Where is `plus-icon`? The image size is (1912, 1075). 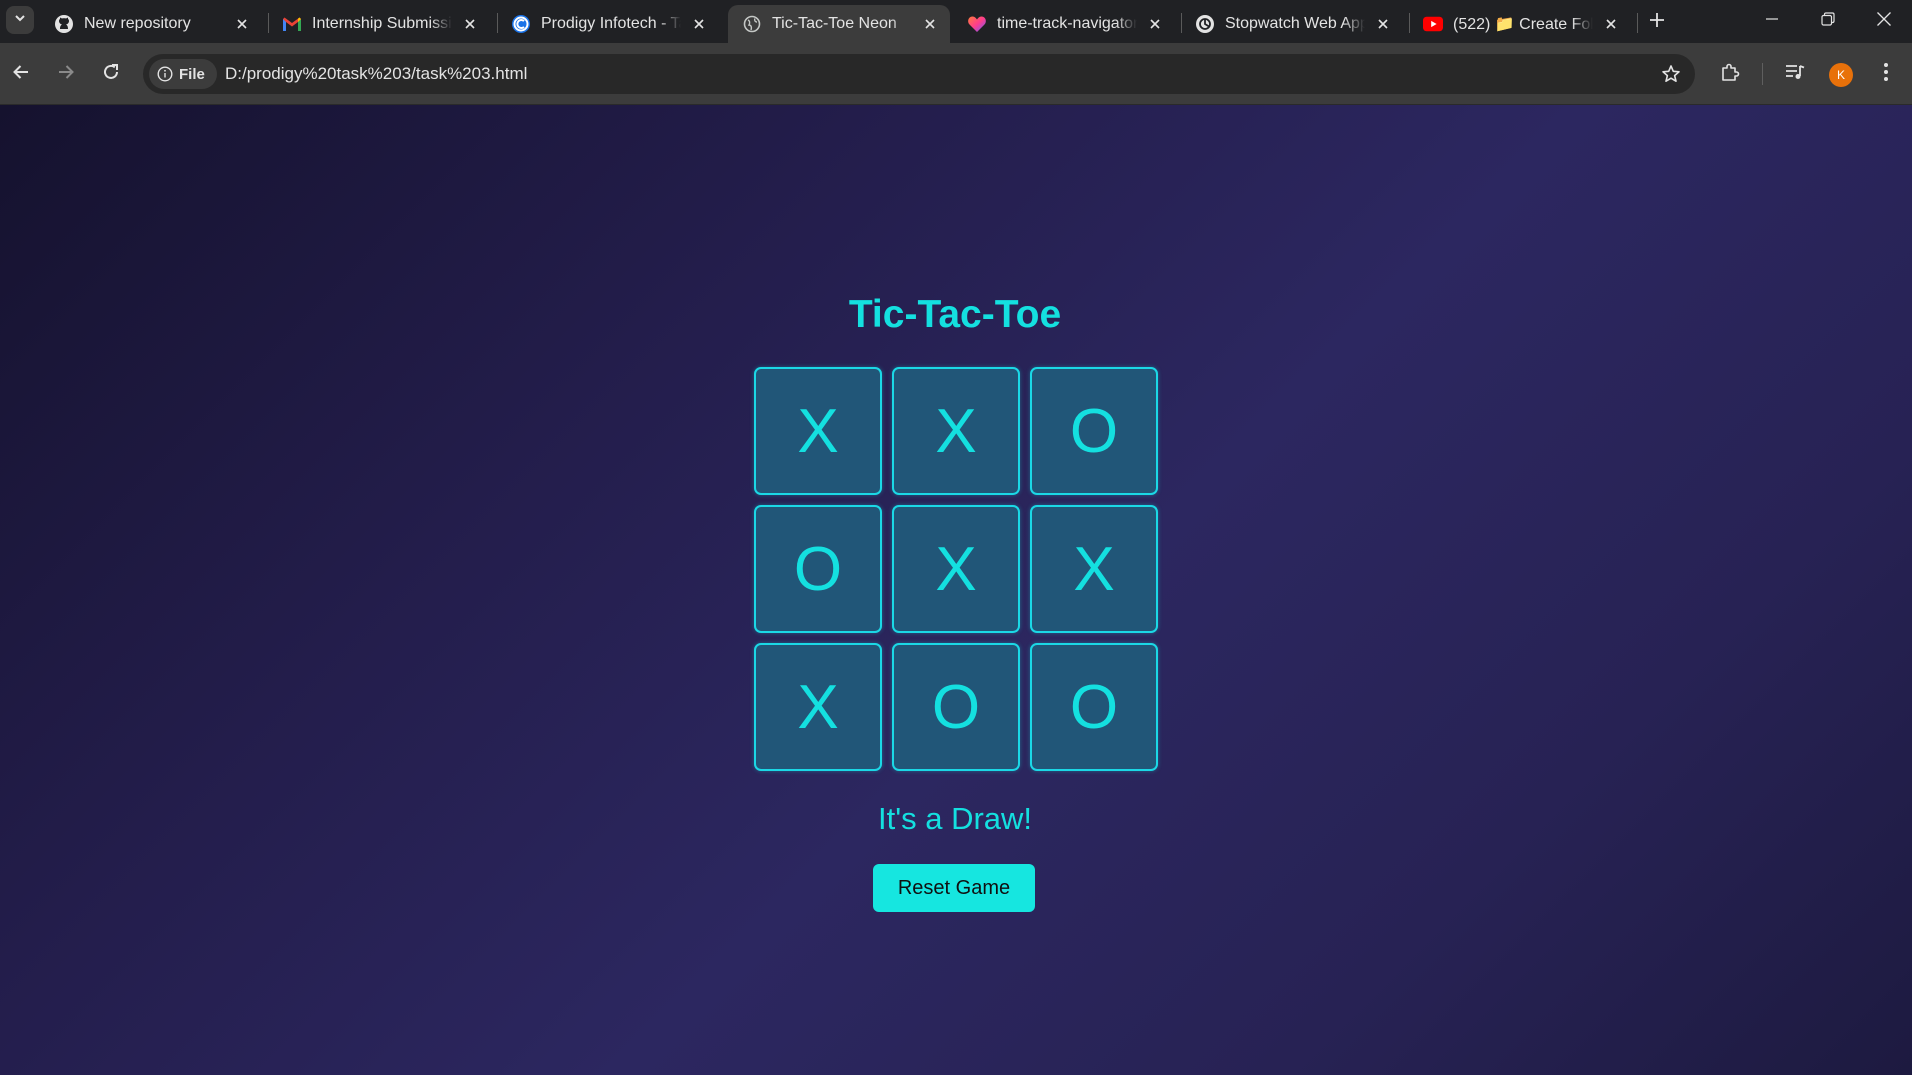 plus-icon is located at coordinates (1657, 22).